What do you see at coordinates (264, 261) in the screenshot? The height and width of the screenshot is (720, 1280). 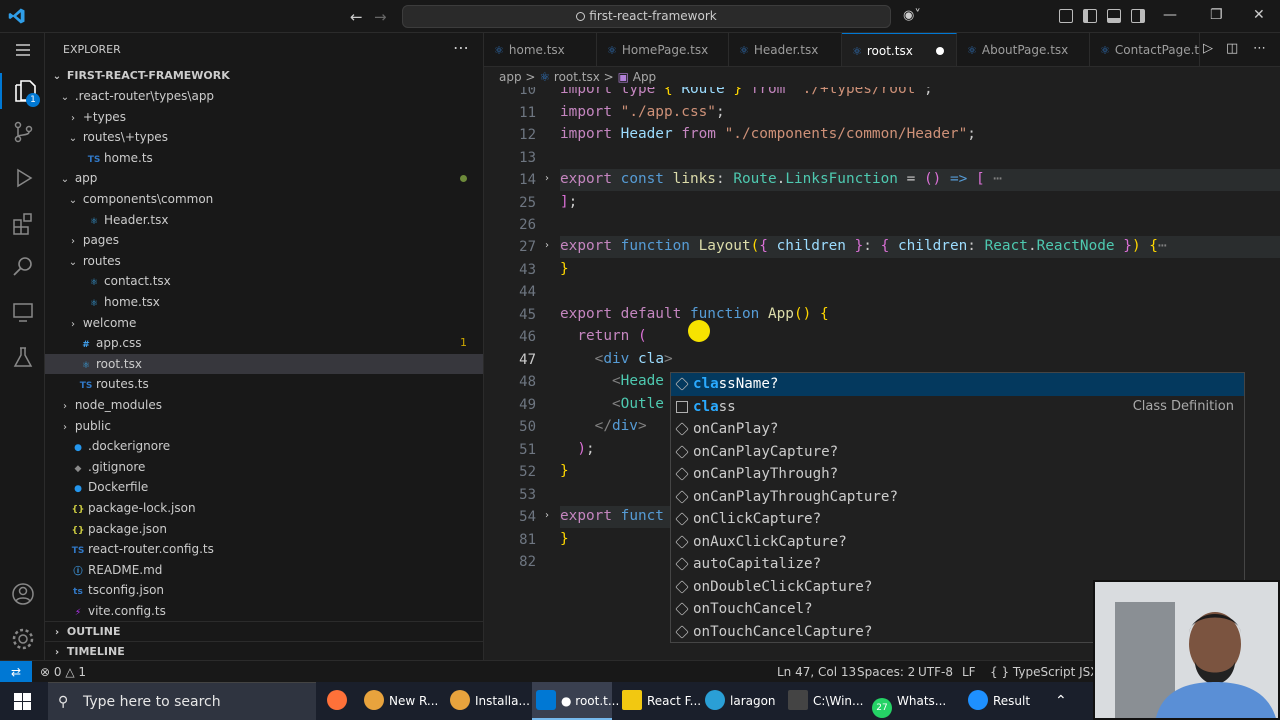 I see `tree-item: ⌄ routes` at bounding box center [264, 261].